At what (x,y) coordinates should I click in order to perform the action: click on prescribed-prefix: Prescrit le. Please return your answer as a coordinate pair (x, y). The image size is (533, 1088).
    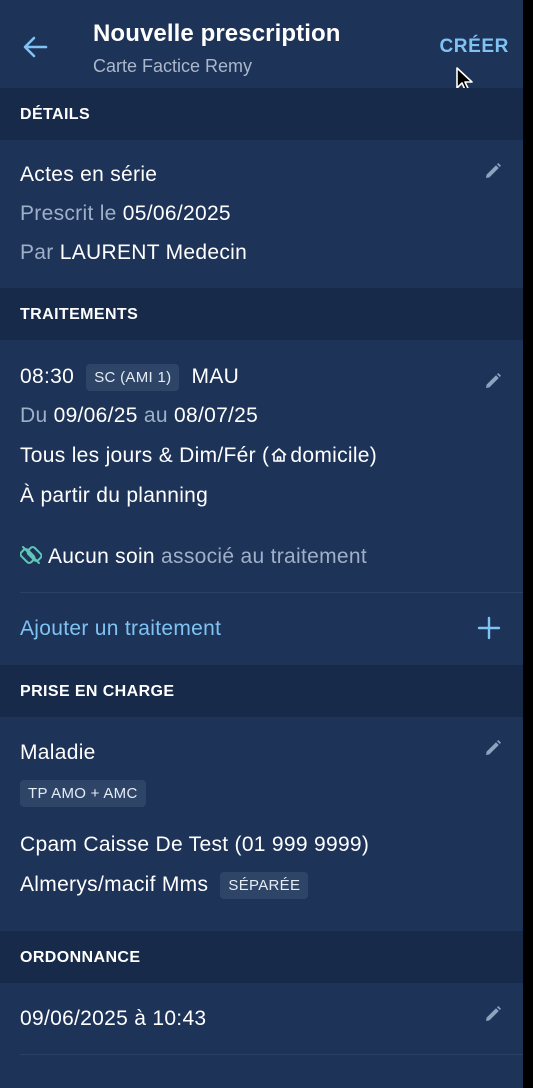
    Looking at the image, I should click on (68, 213).